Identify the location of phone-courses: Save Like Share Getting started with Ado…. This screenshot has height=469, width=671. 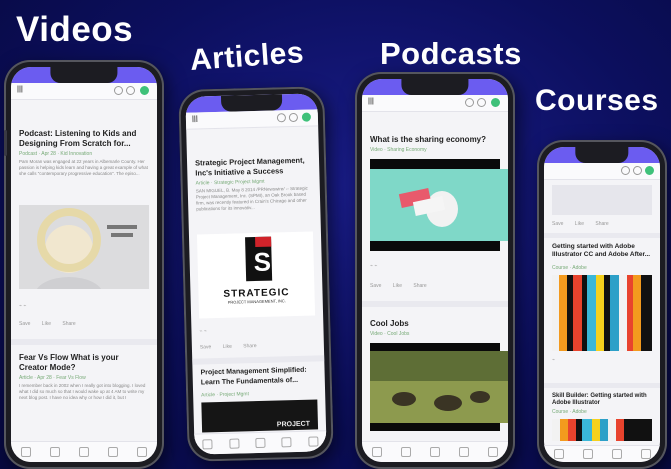
(602, 304).